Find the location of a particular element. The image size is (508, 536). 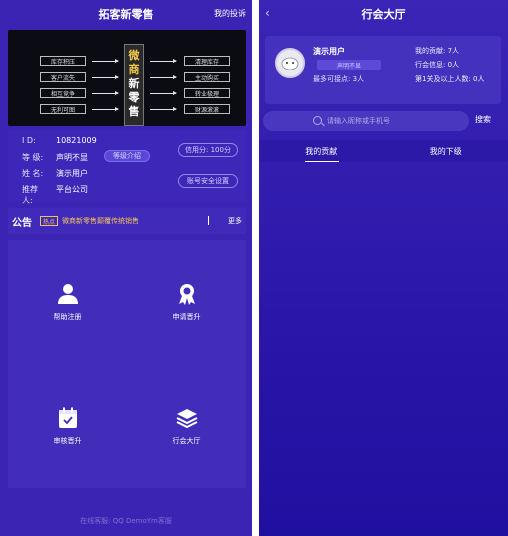

app-title: 拓客新零售 is located at coordinates (126, 14).